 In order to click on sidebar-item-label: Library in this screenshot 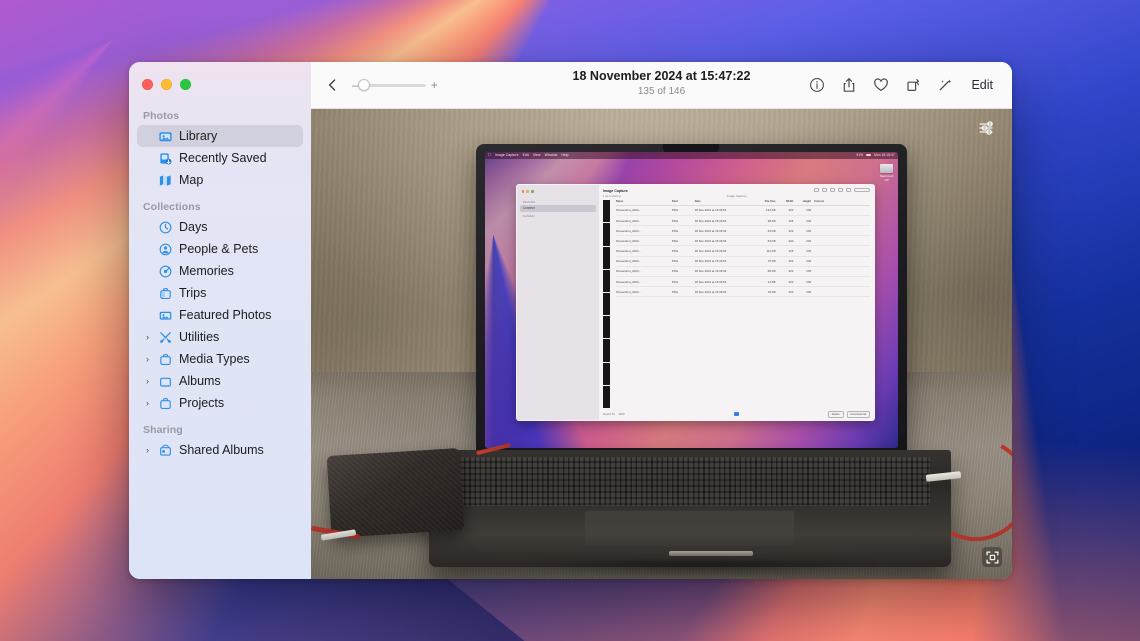, I will do `click(198, 136)`.